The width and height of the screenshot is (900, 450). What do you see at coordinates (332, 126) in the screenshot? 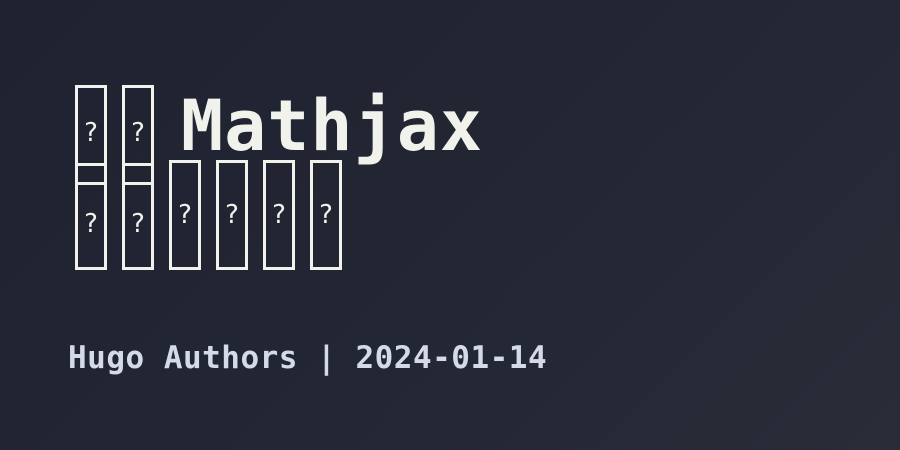
I see `title-text: Mathjax` at bounding box center [332, 126].